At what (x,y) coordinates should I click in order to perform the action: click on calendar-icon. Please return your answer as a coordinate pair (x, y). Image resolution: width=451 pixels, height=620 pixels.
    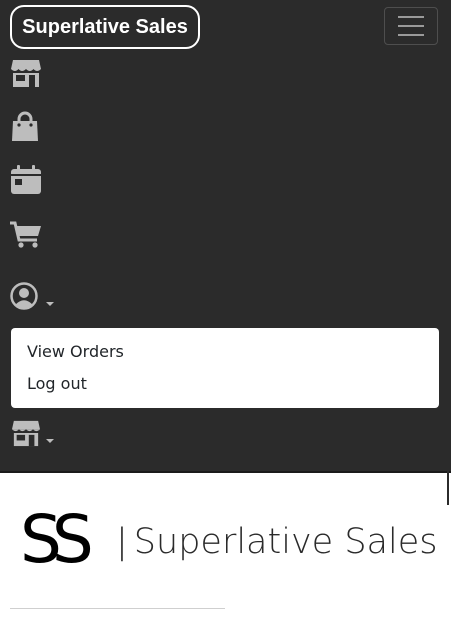
    Looking at the image, I should click on (26, 179).